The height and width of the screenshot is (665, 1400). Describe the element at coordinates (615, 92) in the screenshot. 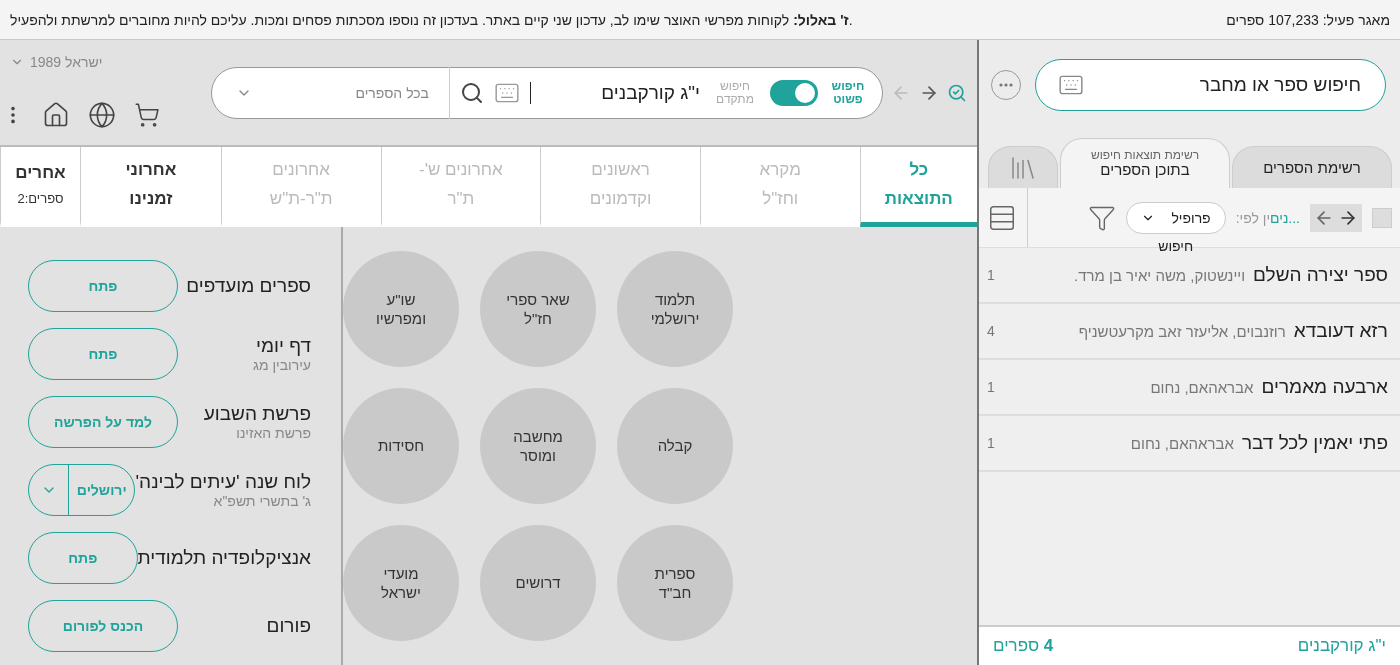

I see `query-field: י"ג קורקבנים` at that location.